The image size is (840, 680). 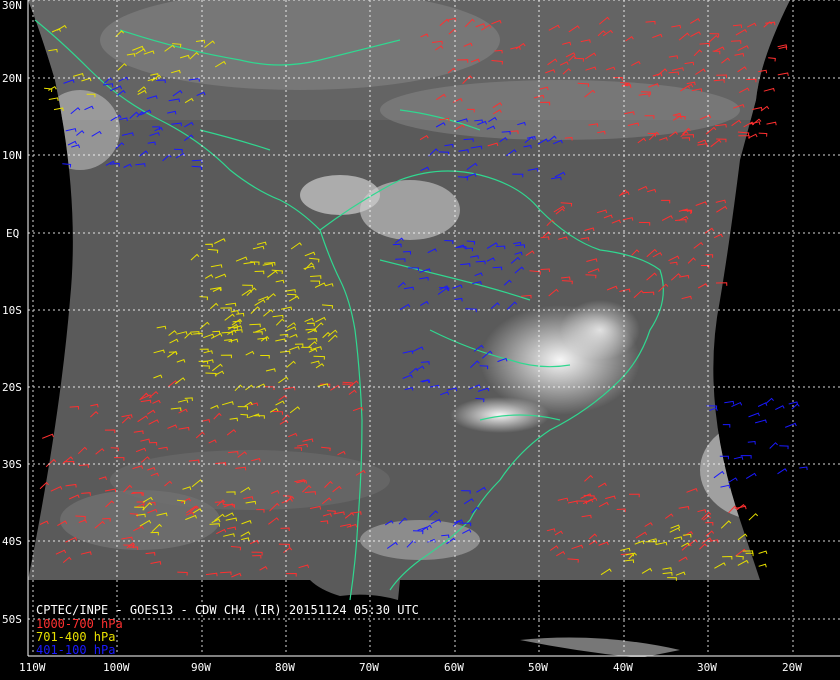 I want to click on lon-label-80w: 80W, so click(x=285, y=667).